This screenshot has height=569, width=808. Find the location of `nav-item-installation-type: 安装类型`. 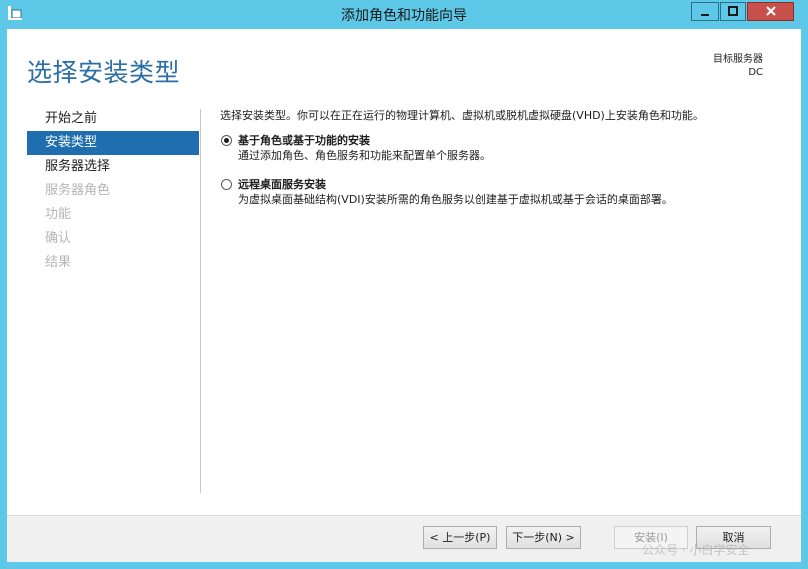

nav-item-installation-type: 安装类型 is located at coordinates (113, 143).